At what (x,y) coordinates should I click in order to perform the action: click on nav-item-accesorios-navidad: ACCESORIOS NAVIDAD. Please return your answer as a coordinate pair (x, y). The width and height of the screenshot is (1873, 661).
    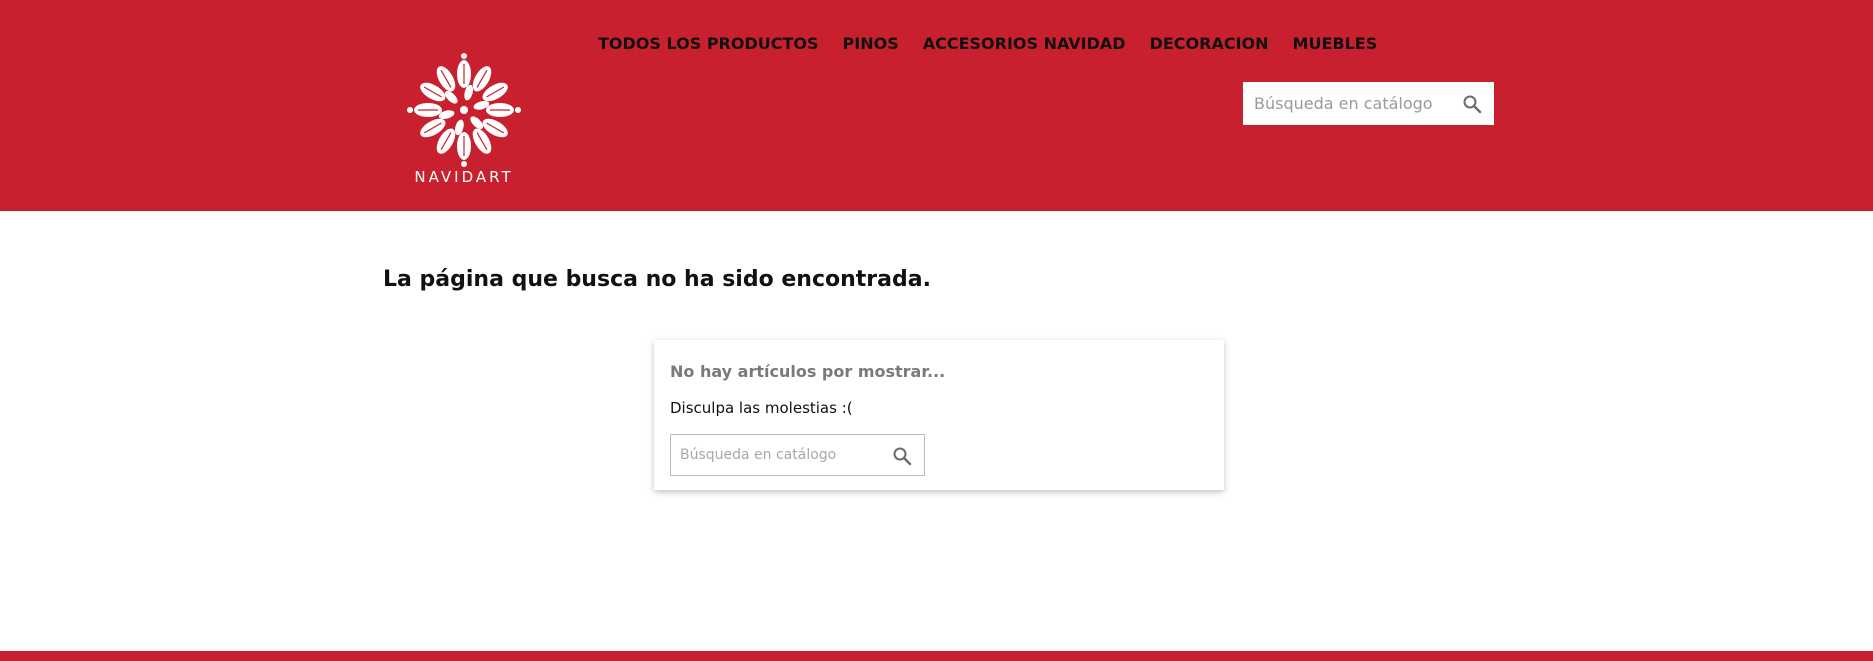
    Looking at the image, I should click on (1024, 44).